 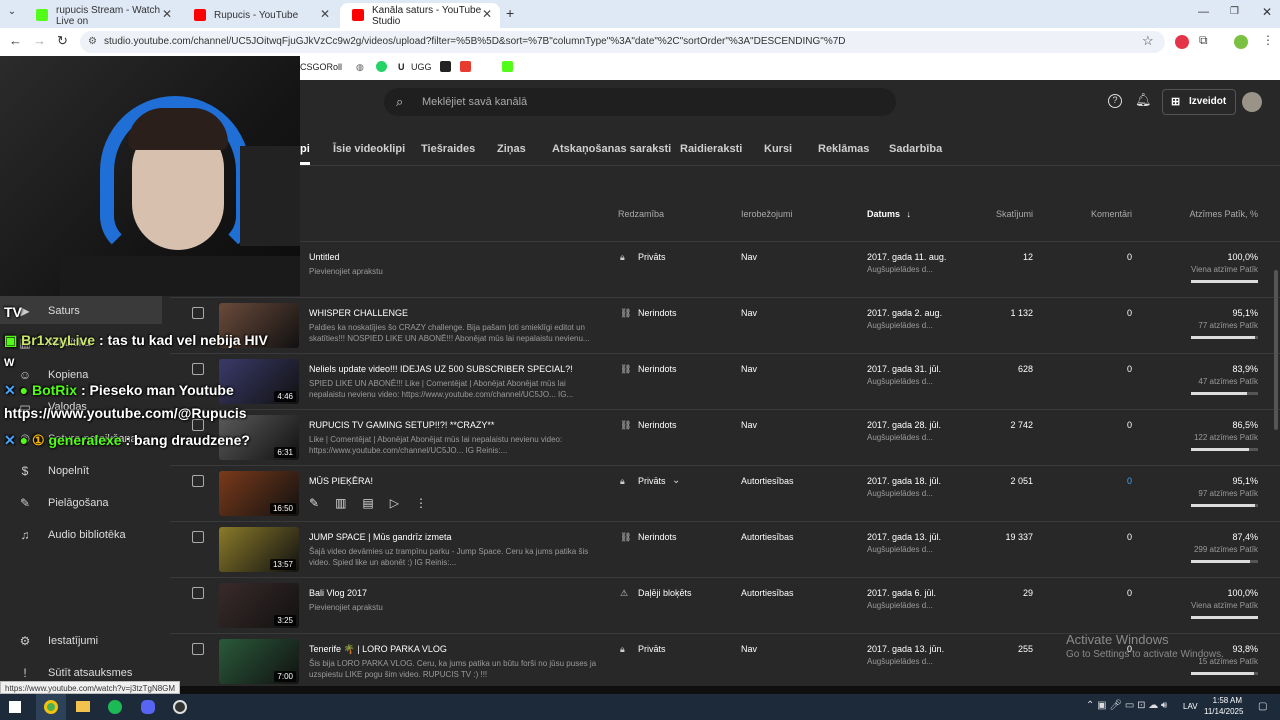 What do you see at coordinates (259, 493) in the screenshot?
I see `video-thumbnail: 16:50` at bounding box center [259, 493].